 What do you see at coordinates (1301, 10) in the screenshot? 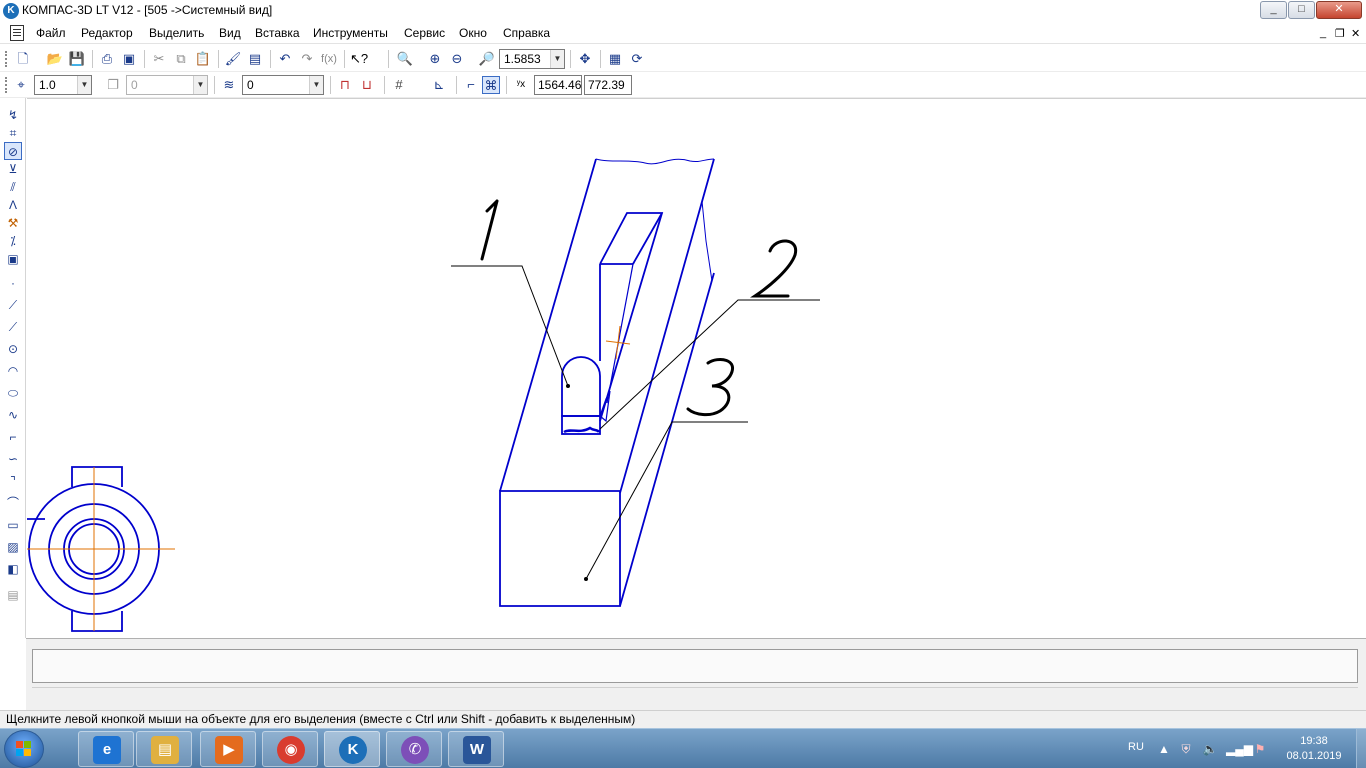
I see `maximize-button: □` at bounding box center [1301, 10].